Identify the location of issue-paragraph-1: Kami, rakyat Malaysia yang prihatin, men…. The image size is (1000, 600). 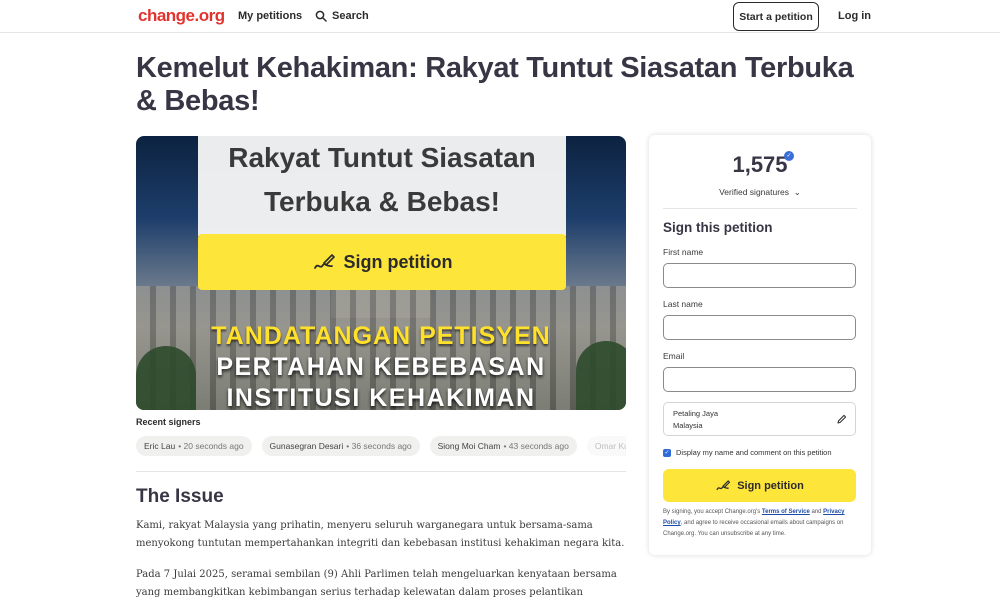
(380, 534).